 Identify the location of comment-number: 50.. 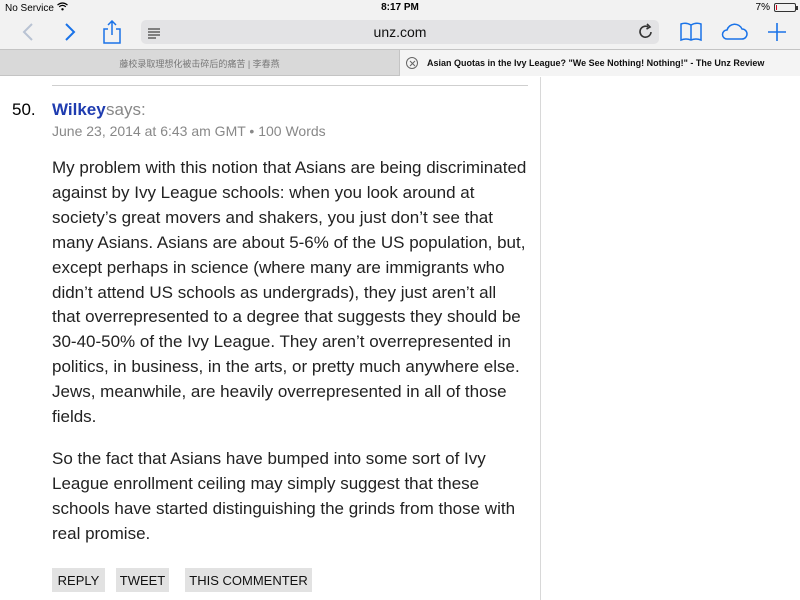
(24, 109).